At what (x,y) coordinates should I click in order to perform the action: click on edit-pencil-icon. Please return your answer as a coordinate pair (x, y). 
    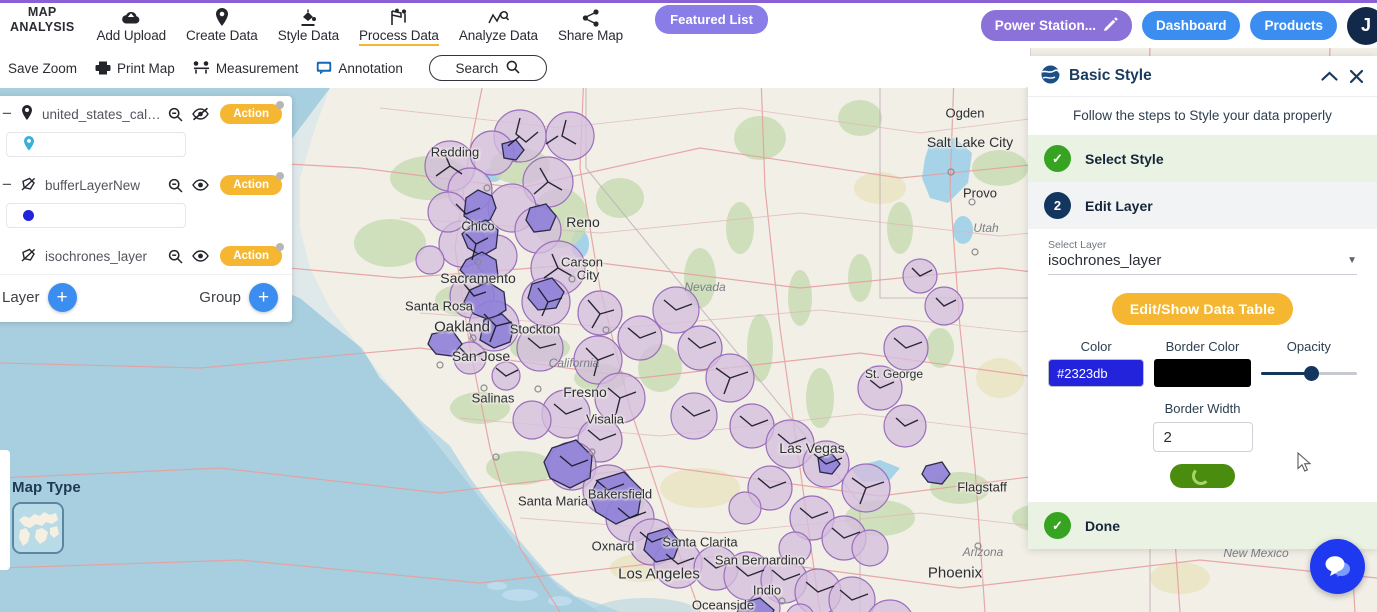
    Looking at the image, I should click on (1110, 25).